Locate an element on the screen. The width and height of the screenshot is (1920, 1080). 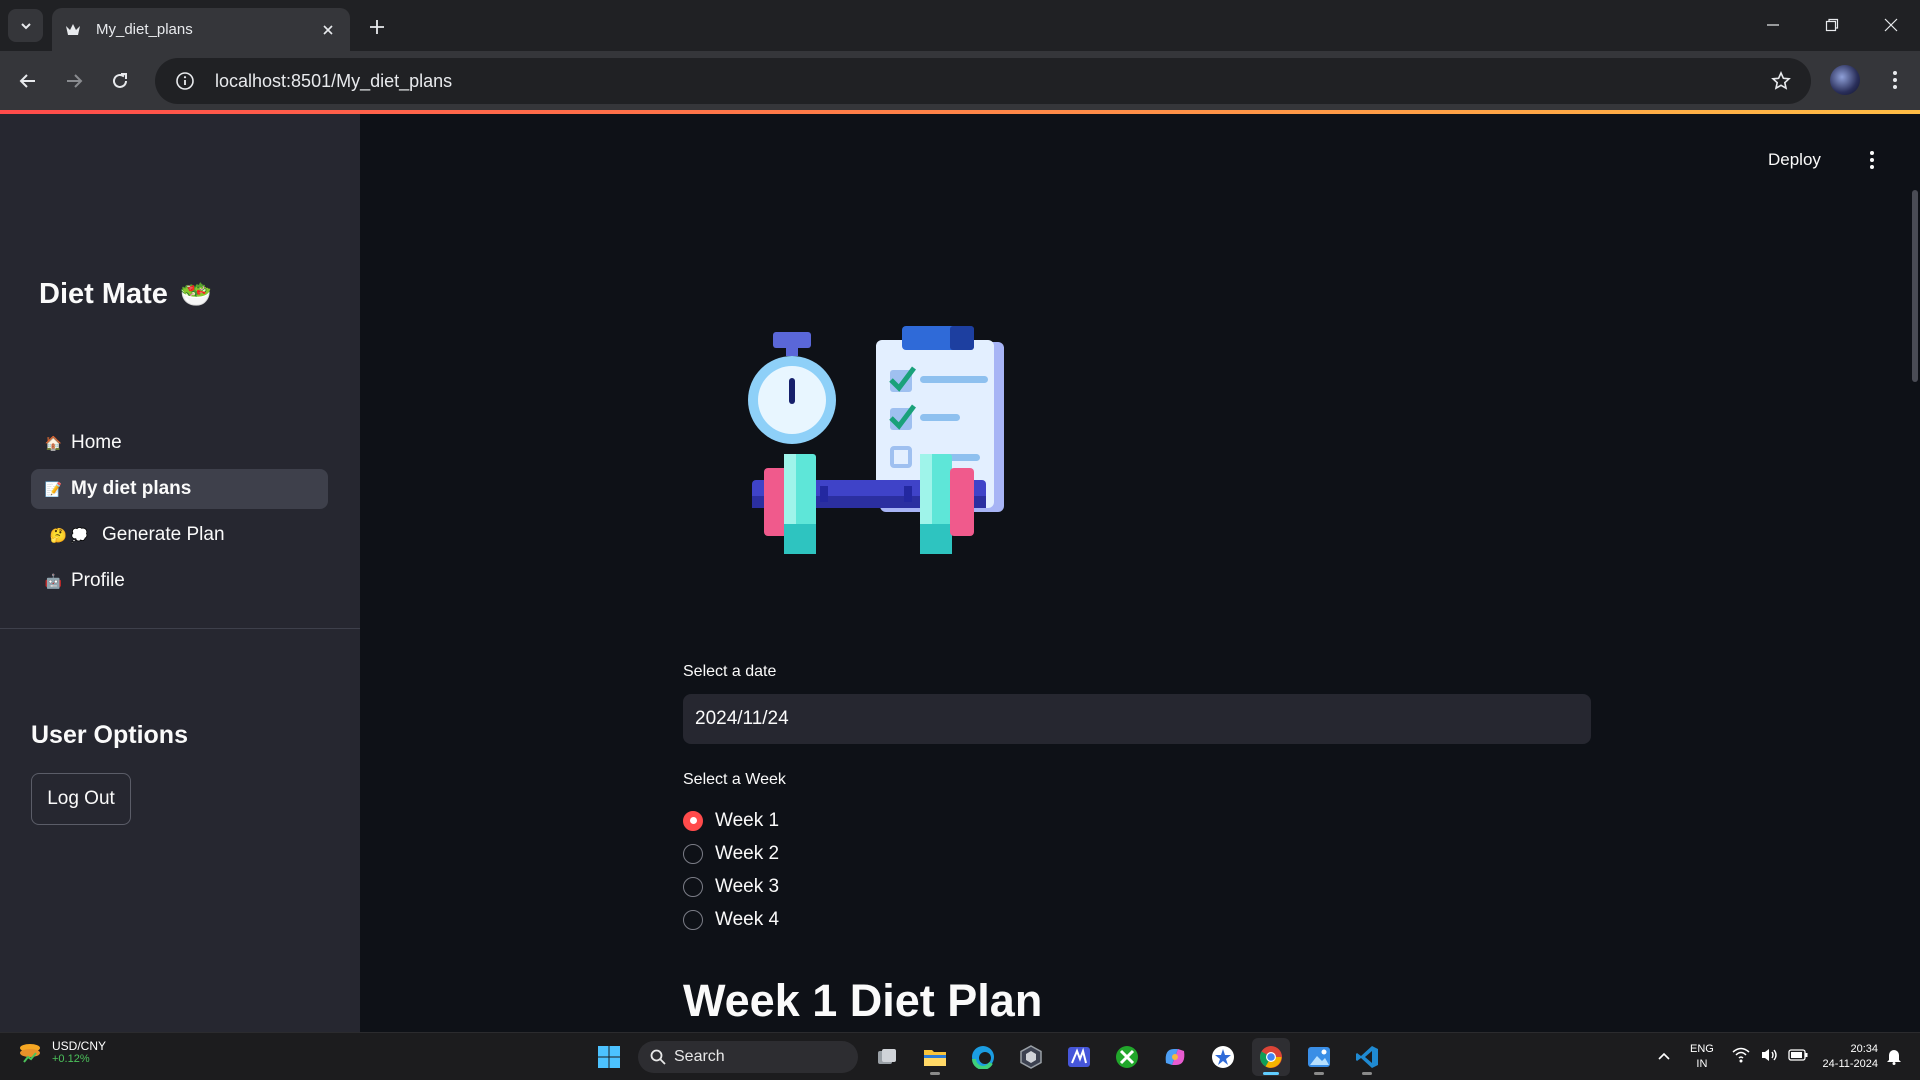
volume-icon is located at coordinates (1769, 1055).